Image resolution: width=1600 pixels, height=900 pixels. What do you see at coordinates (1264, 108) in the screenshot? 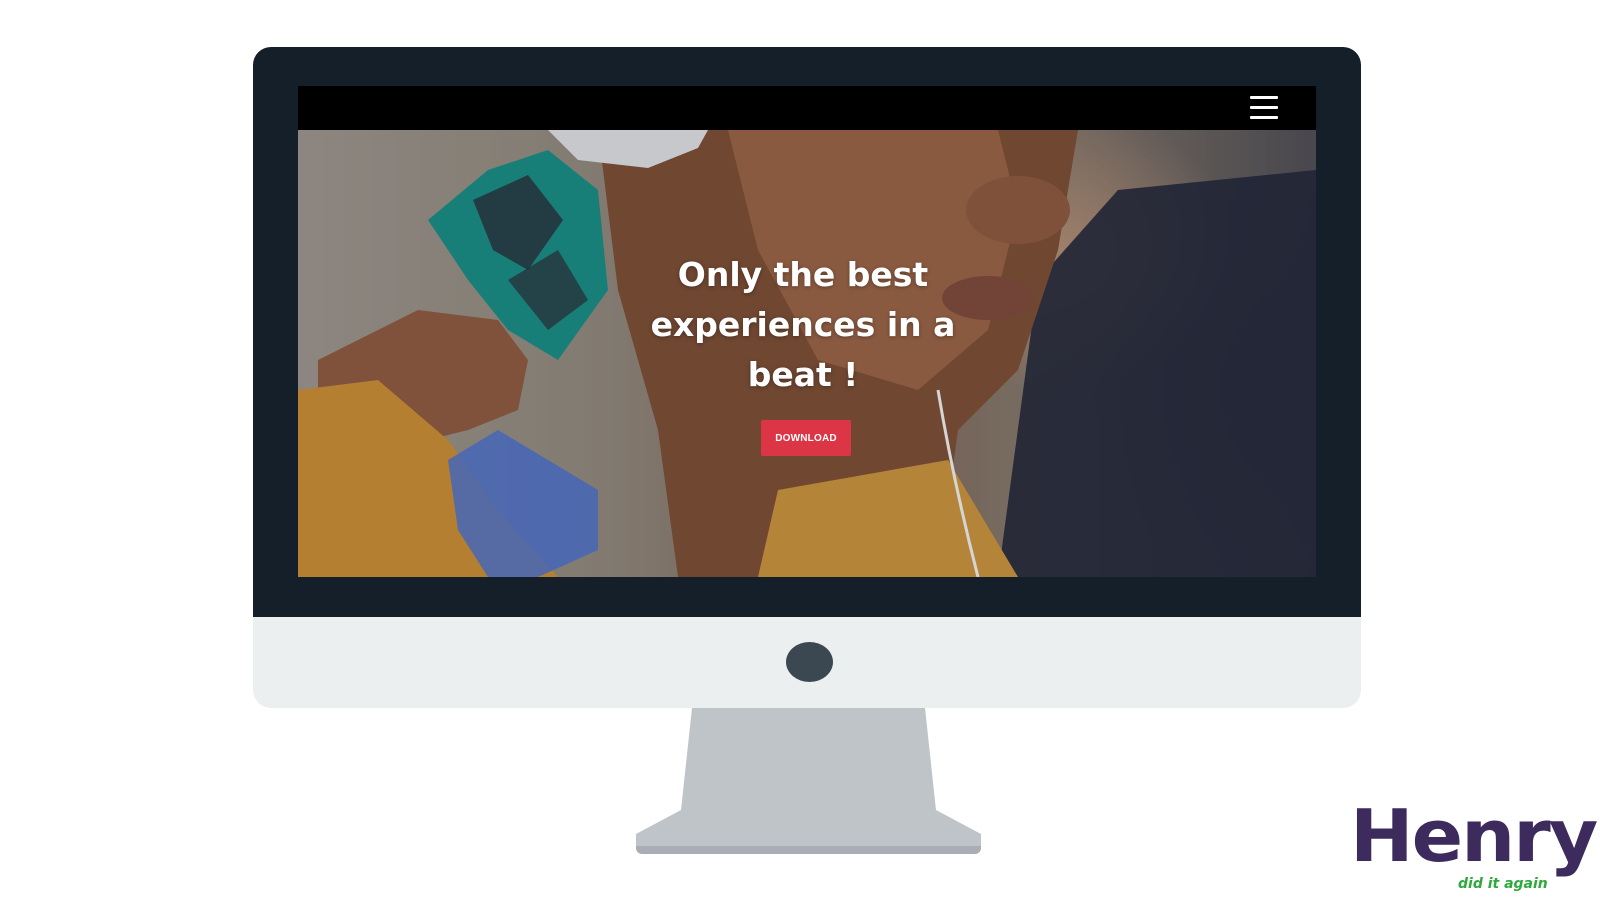
I see `hamburger-menu-icon` at bounding box center [1264, 108].